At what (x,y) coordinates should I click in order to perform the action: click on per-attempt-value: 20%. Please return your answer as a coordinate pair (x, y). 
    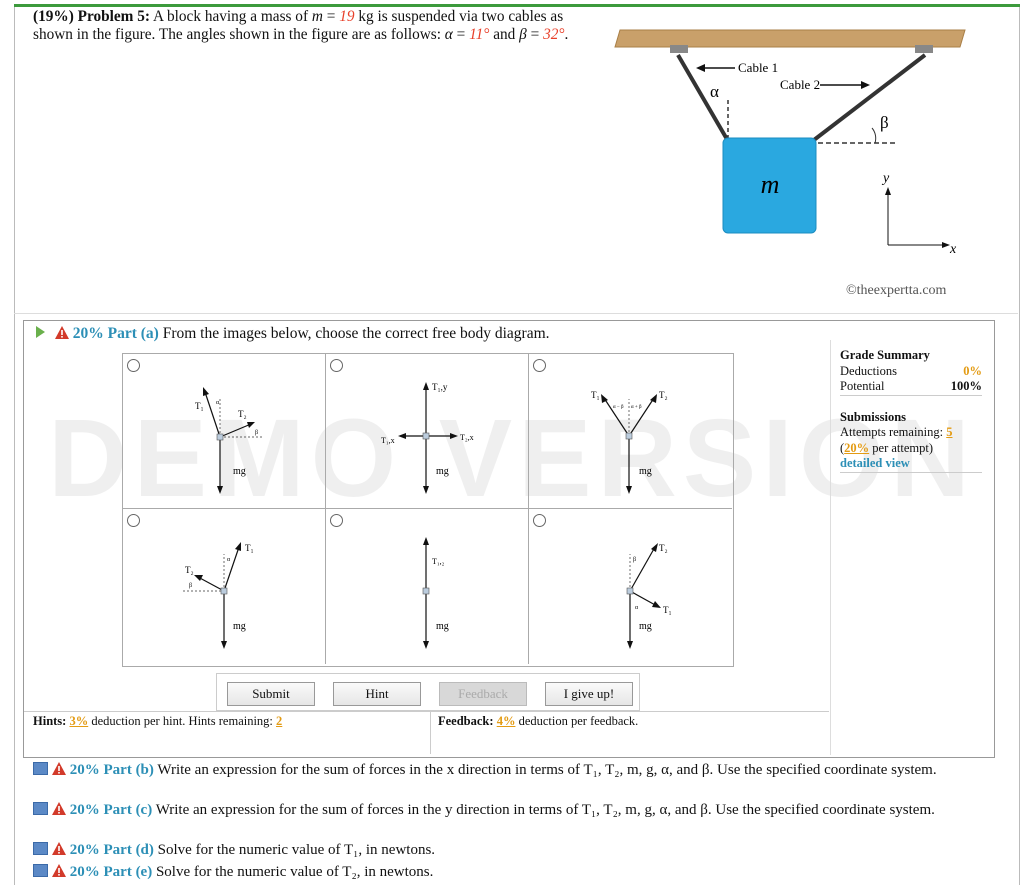
    Looking at the image, I should click on (857, 447).